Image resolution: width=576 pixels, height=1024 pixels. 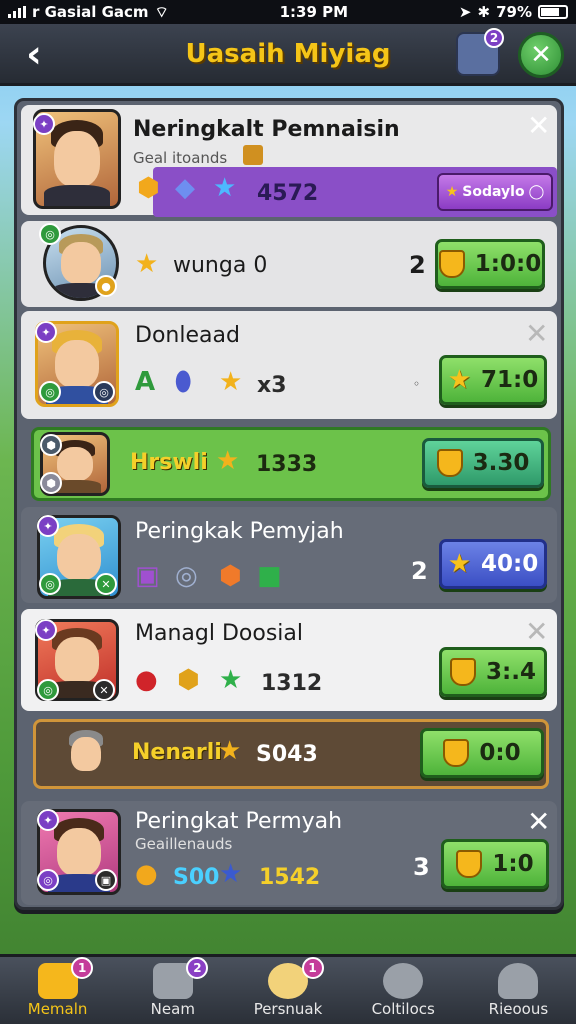 What do you see at coordinates (253, 155) in the screenshot?
I see `chest-icon` at bounding box center [253, 155].